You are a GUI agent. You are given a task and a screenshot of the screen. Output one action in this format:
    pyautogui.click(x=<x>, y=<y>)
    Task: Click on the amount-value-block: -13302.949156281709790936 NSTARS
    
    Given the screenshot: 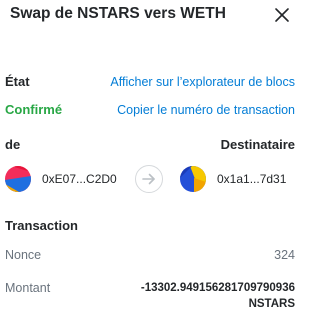 What is the action you would take?
    pyautogui.click(x=218, y=296)
    